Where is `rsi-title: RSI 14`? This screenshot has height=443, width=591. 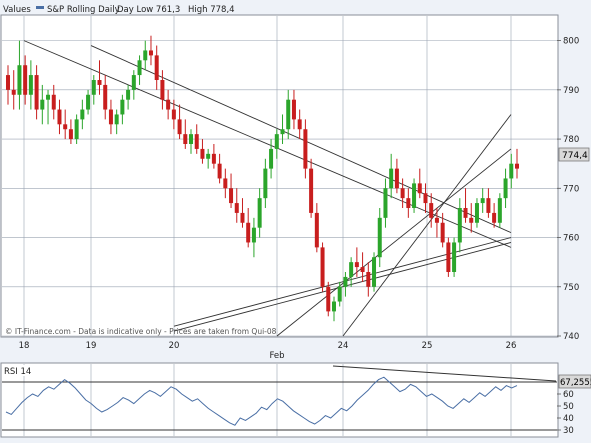 rsi-title: RSI 14 is located at coordinates (17, 372).